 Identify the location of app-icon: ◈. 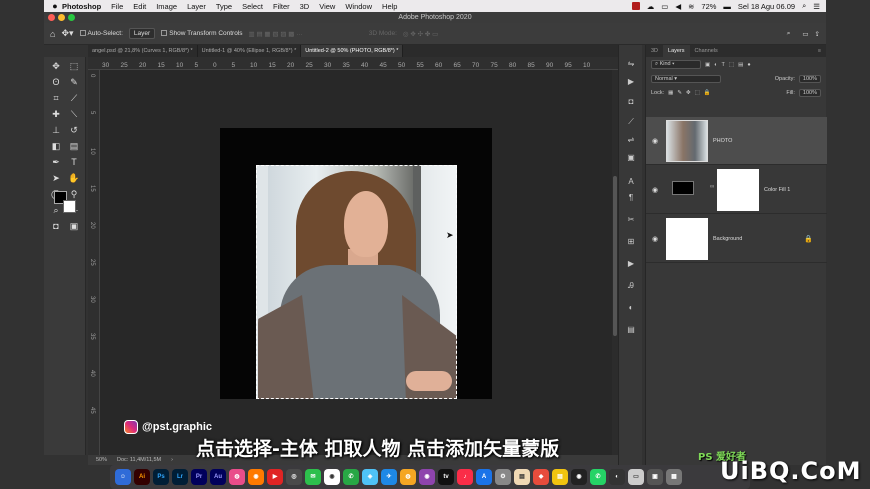
(370, 477).